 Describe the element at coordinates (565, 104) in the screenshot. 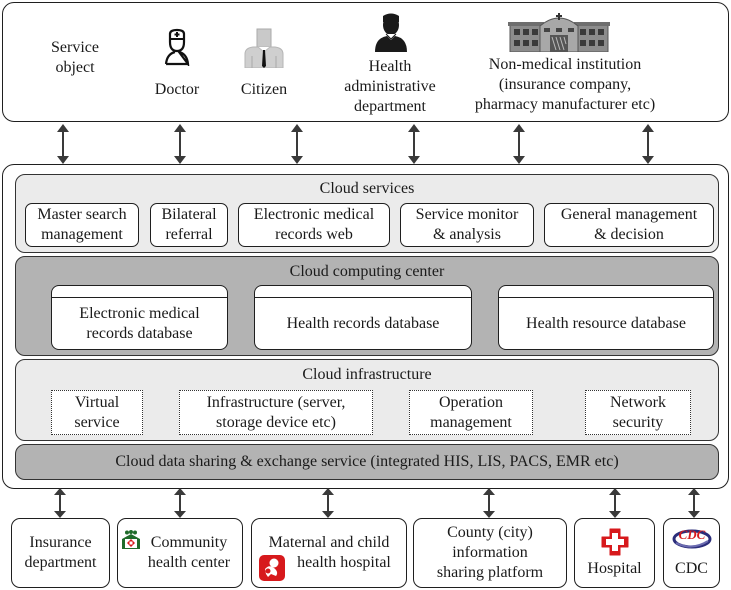

I see `non-medical-line-3: pharmacy manufacturer etc)` at that location.